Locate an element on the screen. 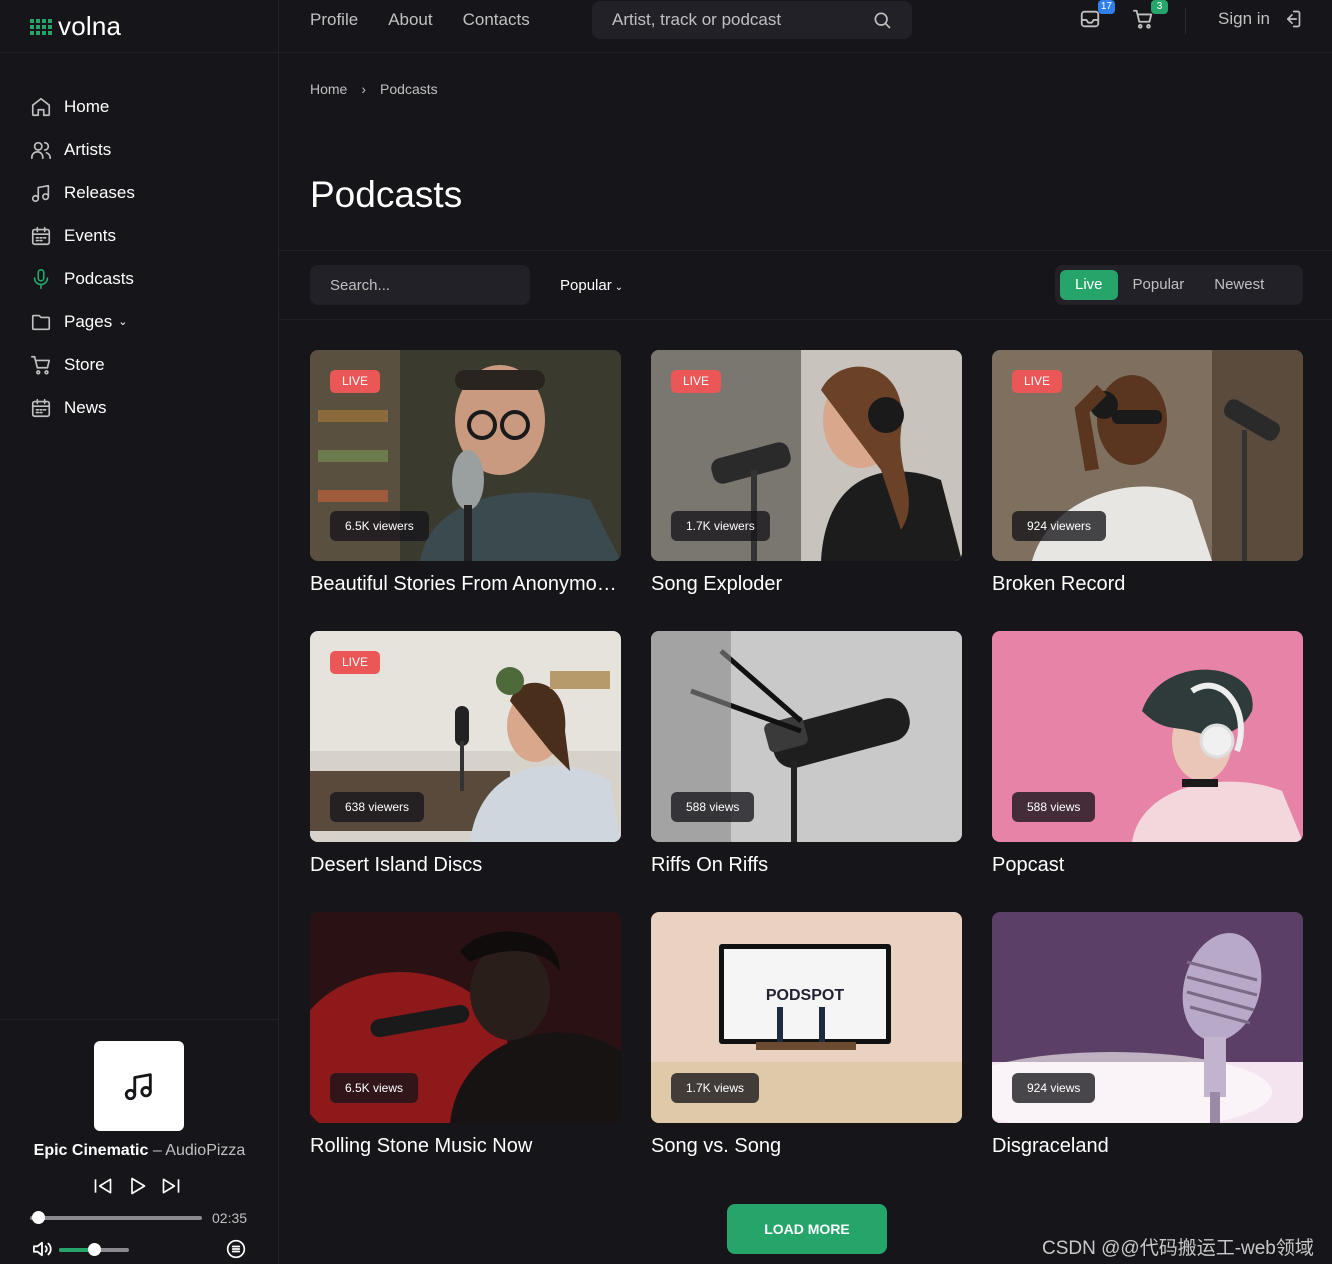  sort-dropdown-label: Popular is located at coordinates (586, 285).